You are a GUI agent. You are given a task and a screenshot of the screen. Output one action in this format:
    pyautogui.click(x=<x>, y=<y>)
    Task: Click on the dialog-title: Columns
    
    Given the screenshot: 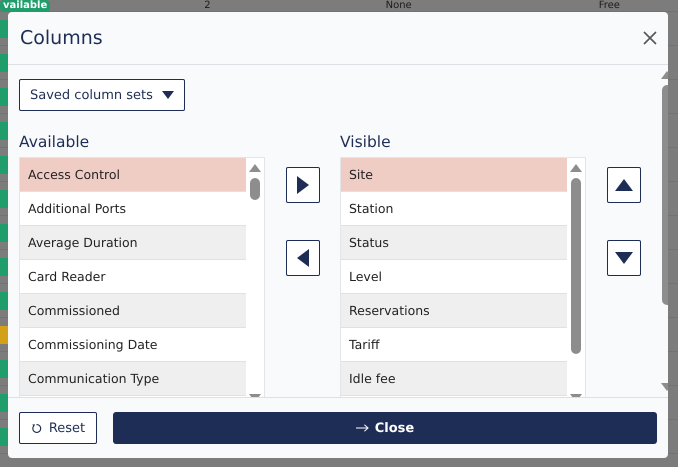 What is the action you would take?
    pyautogui.click(x=61, y=38)
    